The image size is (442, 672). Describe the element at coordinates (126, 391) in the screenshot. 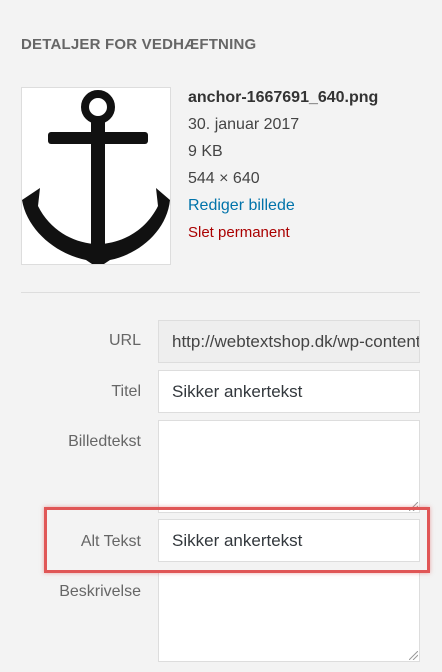

I see `title-label: Titel` at that location.